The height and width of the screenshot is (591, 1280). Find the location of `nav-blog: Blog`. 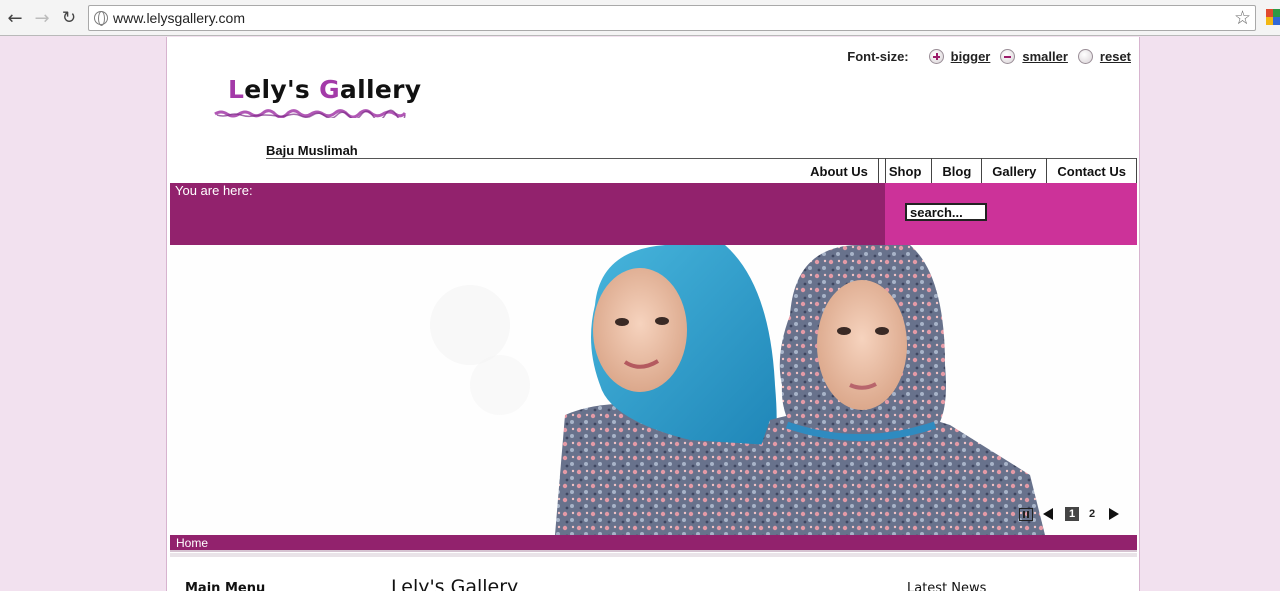

nav-blog: Blog is located at coordinates (956, 171).